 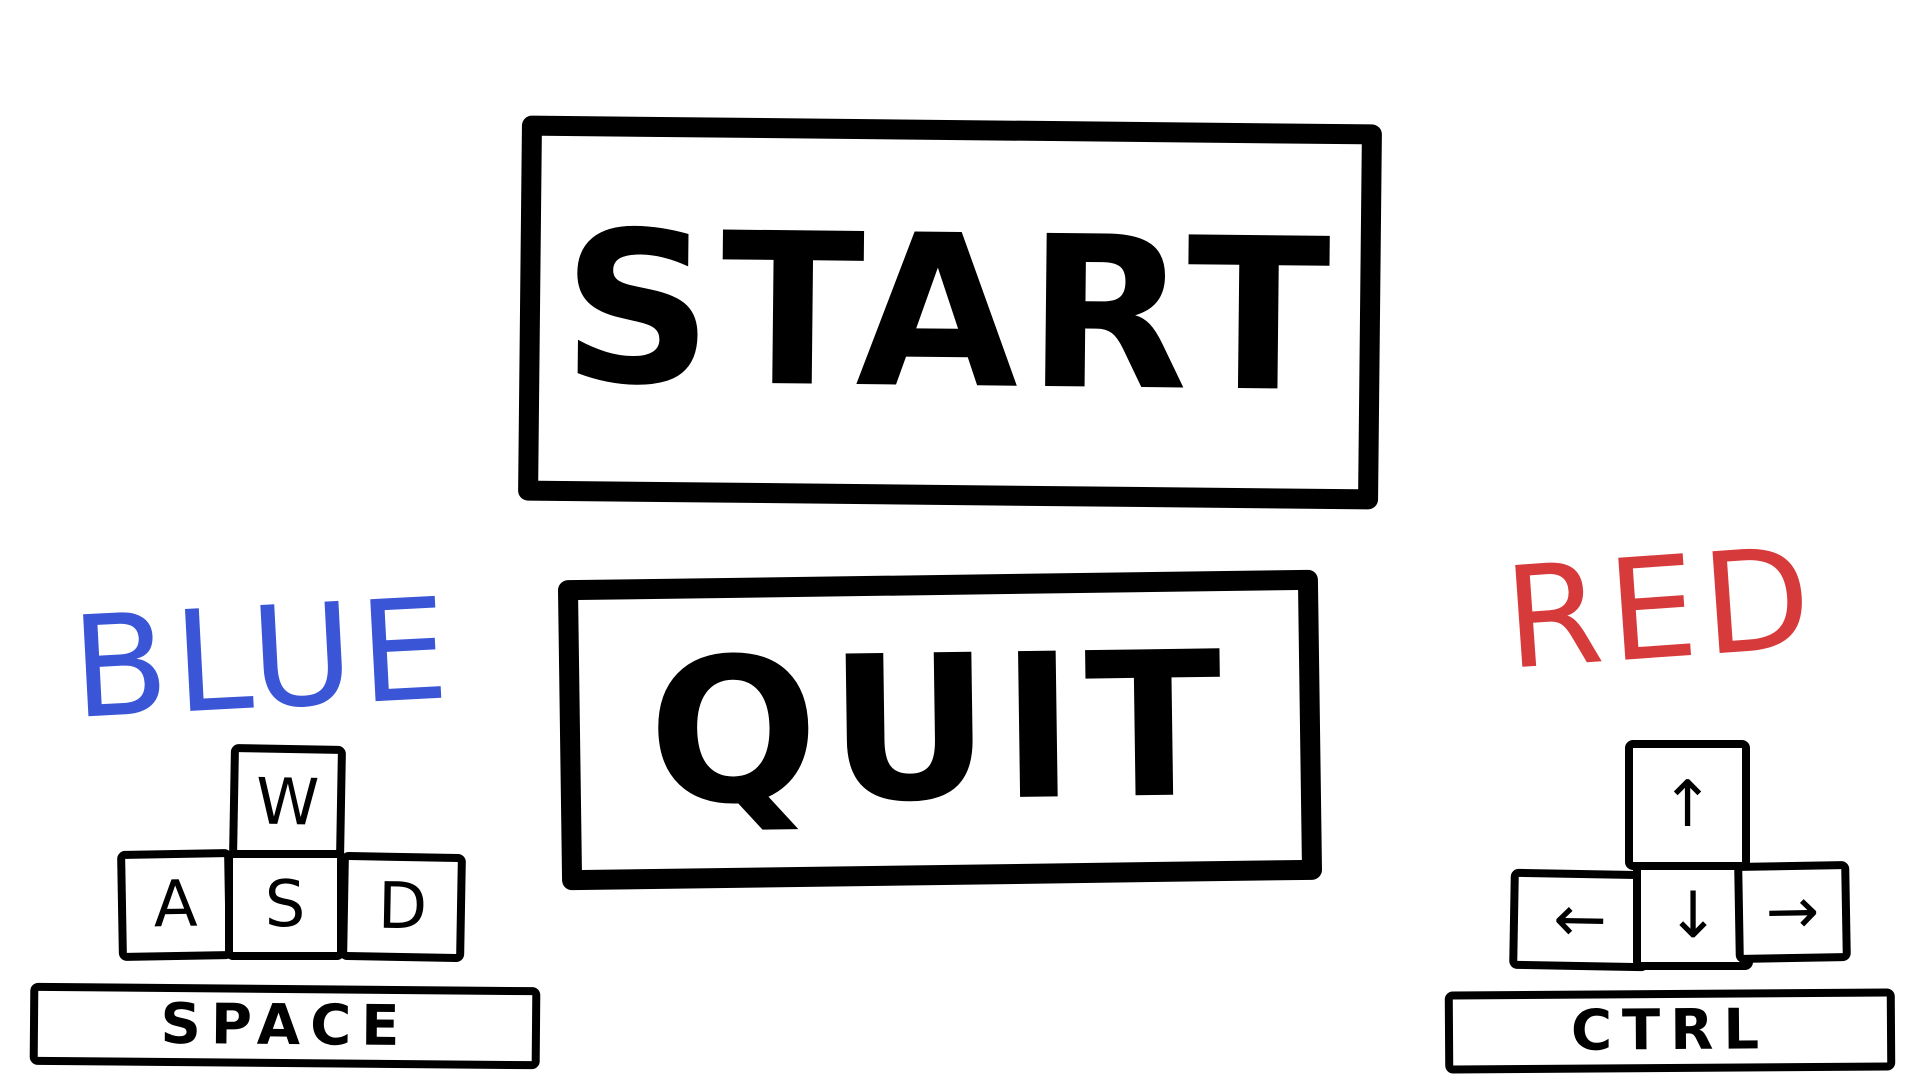 I want to click on arrow-up-icon: ↑, so click(x=1687, y=805).